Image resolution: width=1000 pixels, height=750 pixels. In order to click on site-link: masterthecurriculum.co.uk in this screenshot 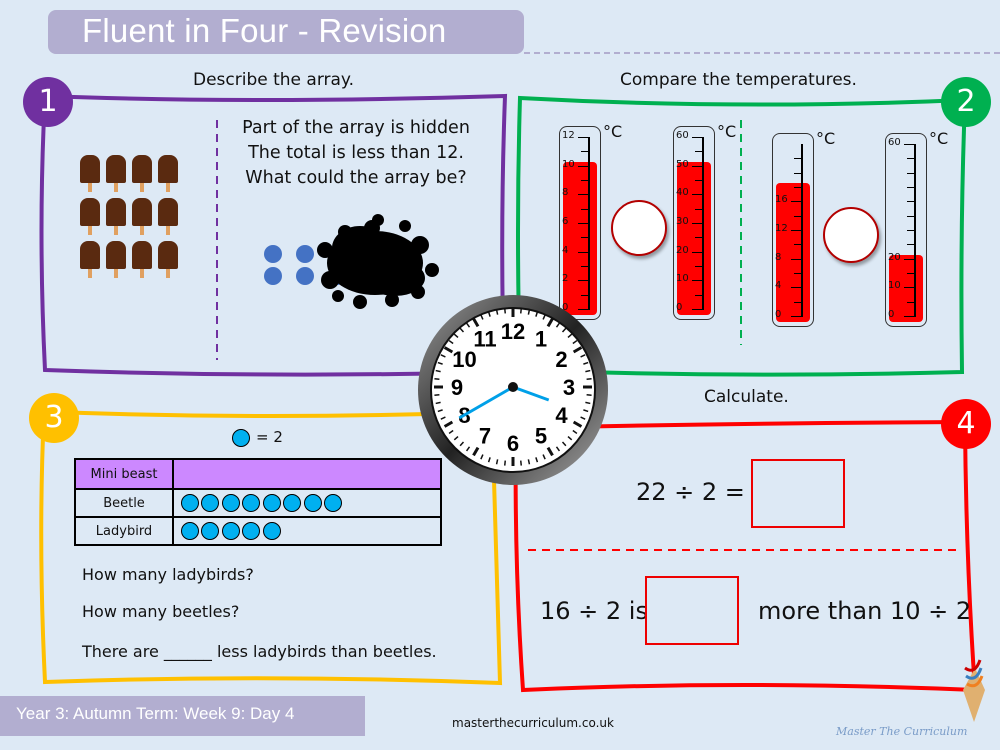, I will do `click(533, 723)`.